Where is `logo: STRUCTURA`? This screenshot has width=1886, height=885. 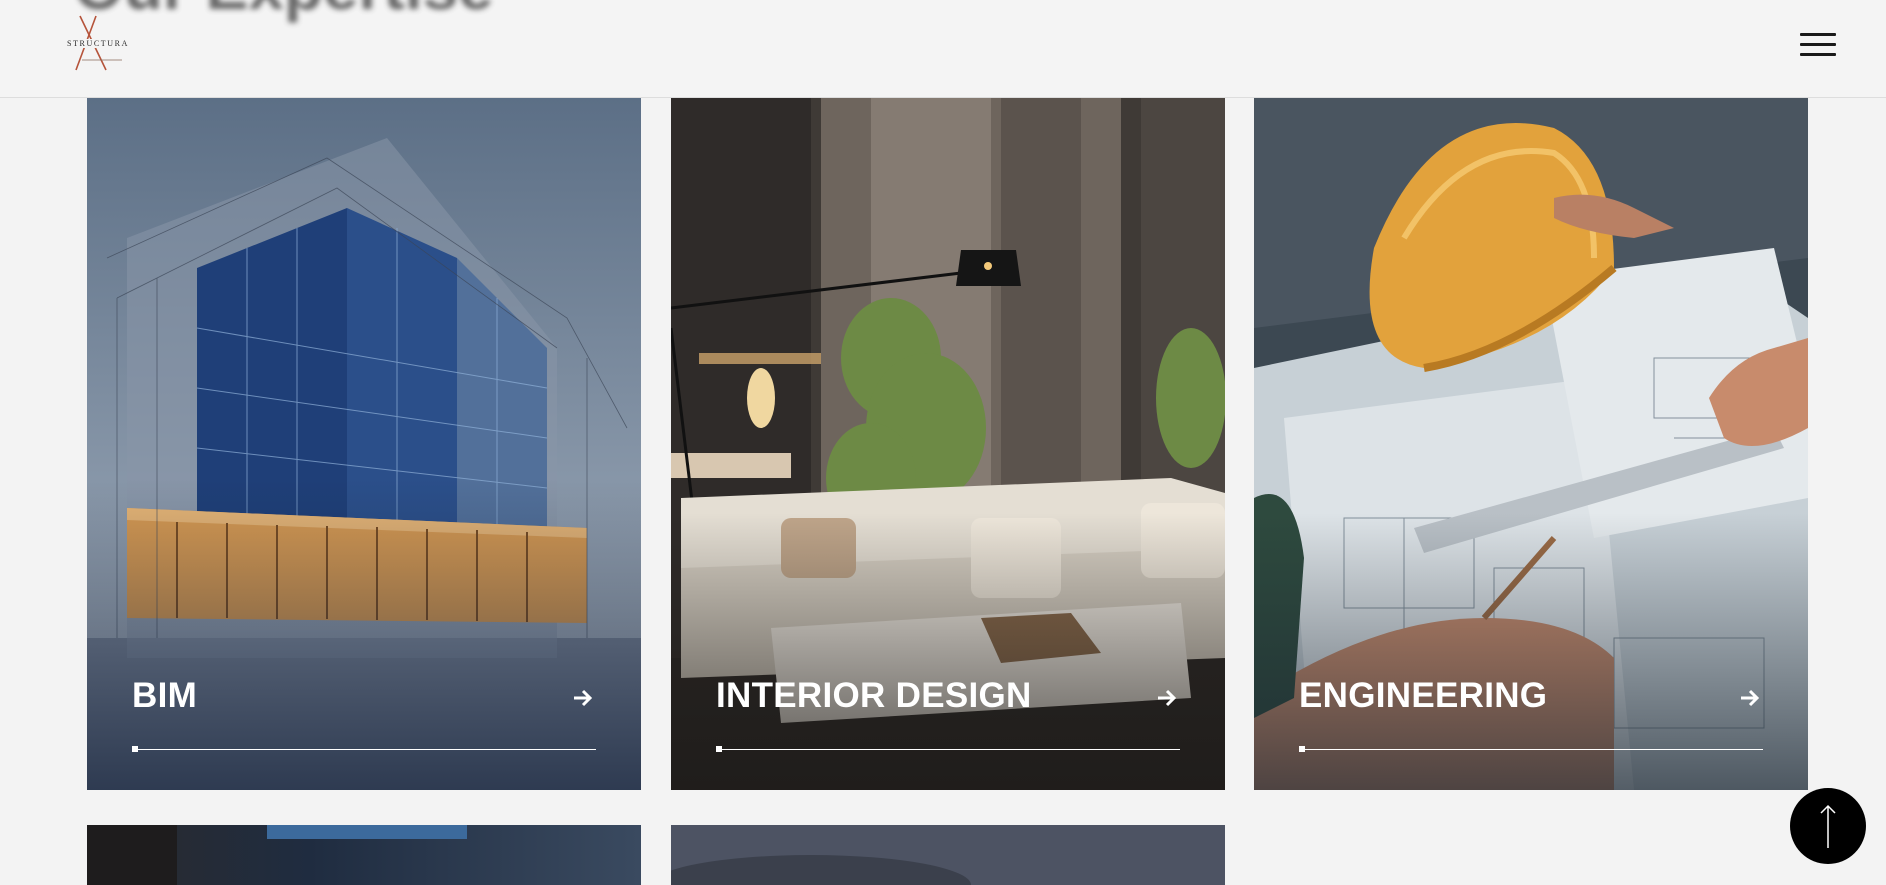
logo: STRUCTURA is located at coordinates (98, 44).